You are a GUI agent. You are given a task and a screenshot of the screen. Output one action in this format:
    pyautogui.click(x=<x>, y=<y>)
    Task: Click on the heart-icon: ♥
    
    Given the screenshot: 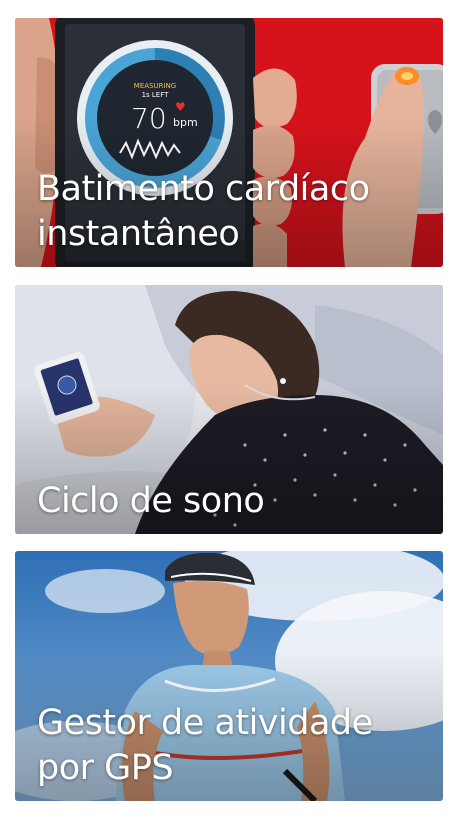 What is the action you would take?
    pyautogui.click(x=180, y=107)
    